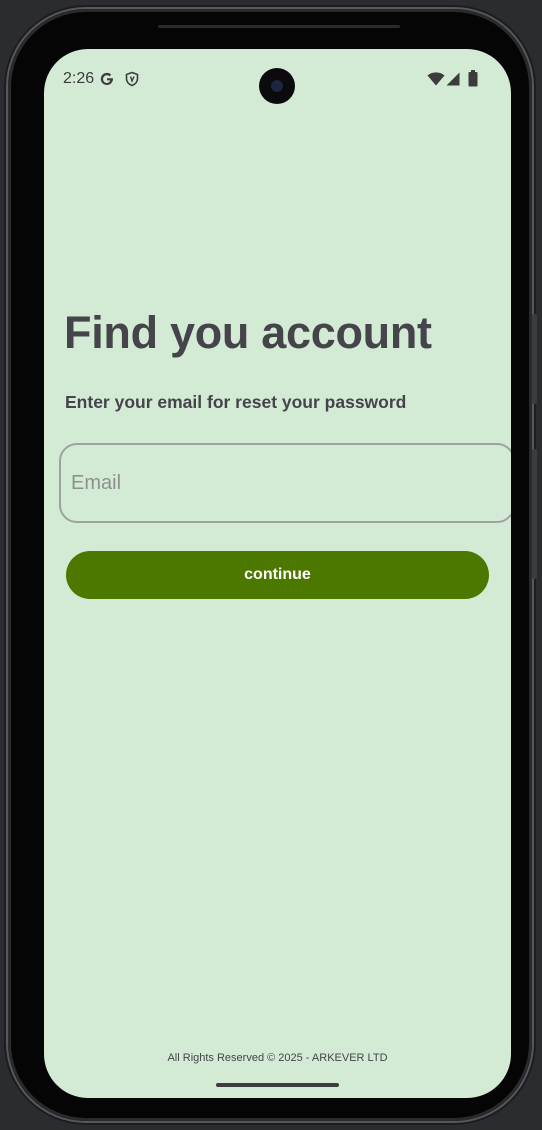 The image size is (542, 1130). What do you see at coordinates (453, 79) in the screenshot?
I see `signal-icon` at bounding box center [453, 79].